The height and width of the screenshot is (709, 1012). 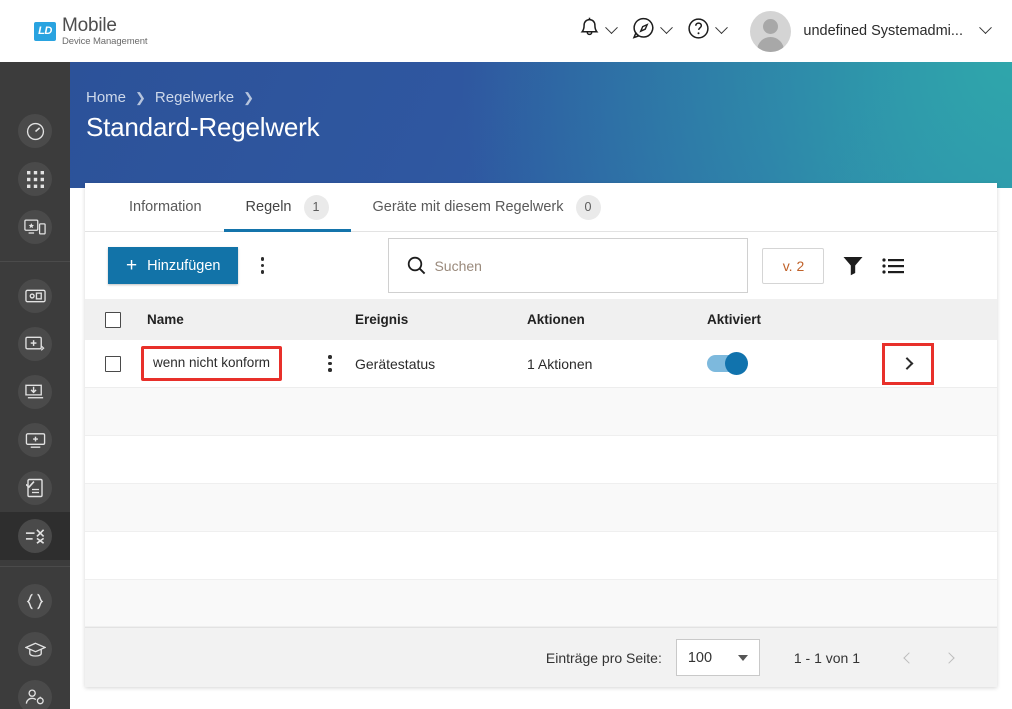 What do you see at coordinates (826, 657) in the screenshot?
I see `result-range-label: 1 - 1 von 1` at bounding box center [826, 657].